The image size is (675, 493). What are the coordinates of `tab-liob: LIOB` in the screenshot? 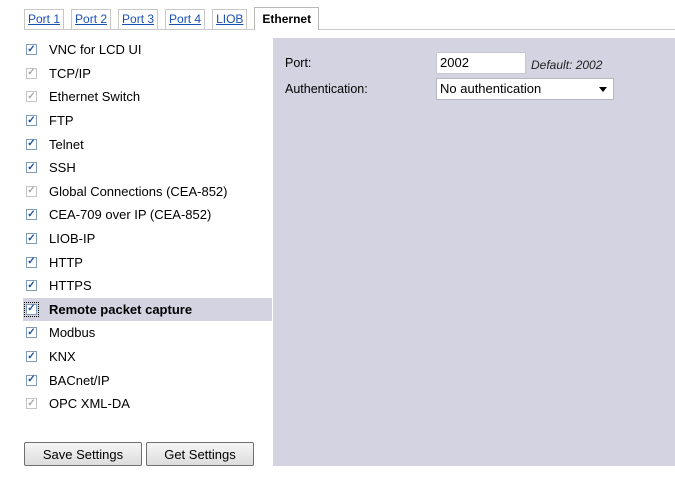 It's located at (230, 19).